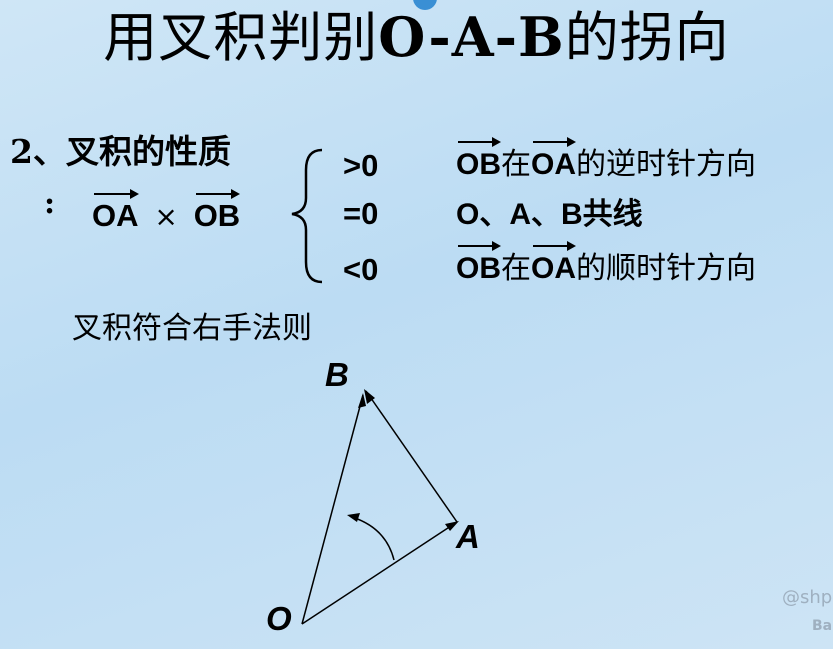 The width and height of the screenshot is (833, 649). I want to click on triangle-diagram, so click(380, 507).